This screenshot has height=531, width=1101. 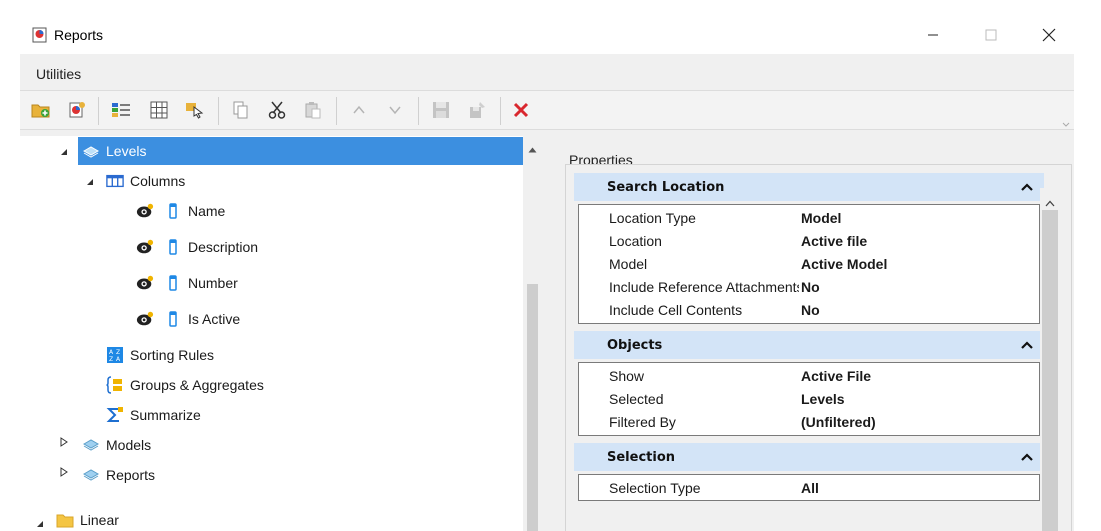 What do you see at coordinates (87, 518) in the screenshot?
I see `tree-item-linear: Linear` at bounding box center [87, 518].